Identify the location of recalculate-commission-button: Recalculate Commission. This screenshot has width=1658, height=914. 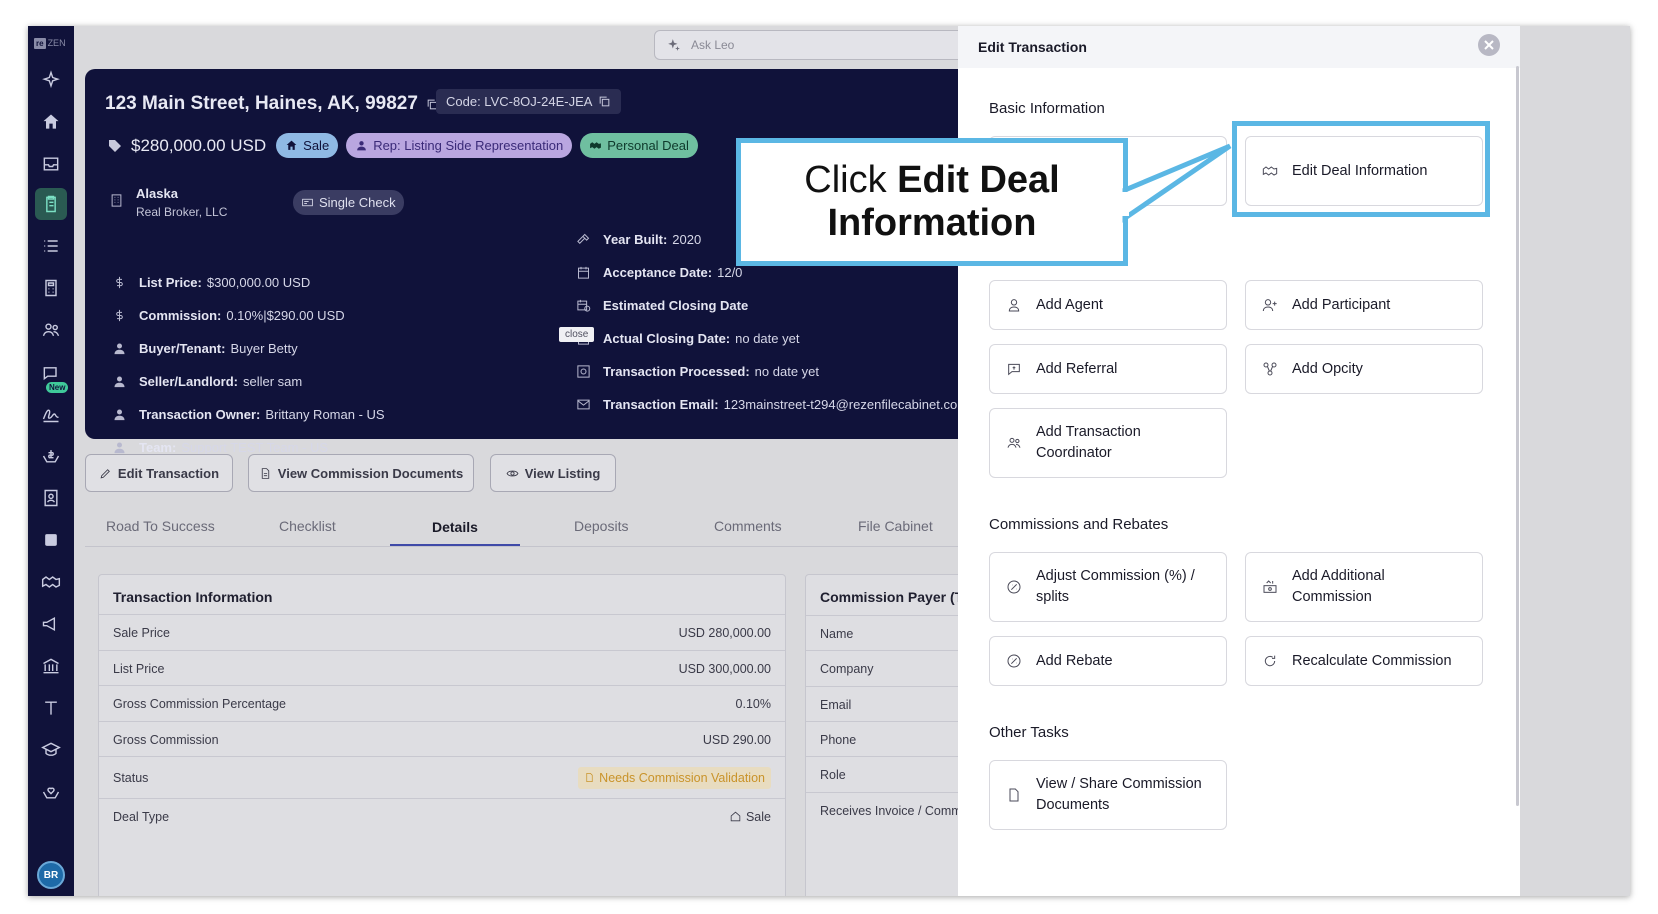
(1364, 661).